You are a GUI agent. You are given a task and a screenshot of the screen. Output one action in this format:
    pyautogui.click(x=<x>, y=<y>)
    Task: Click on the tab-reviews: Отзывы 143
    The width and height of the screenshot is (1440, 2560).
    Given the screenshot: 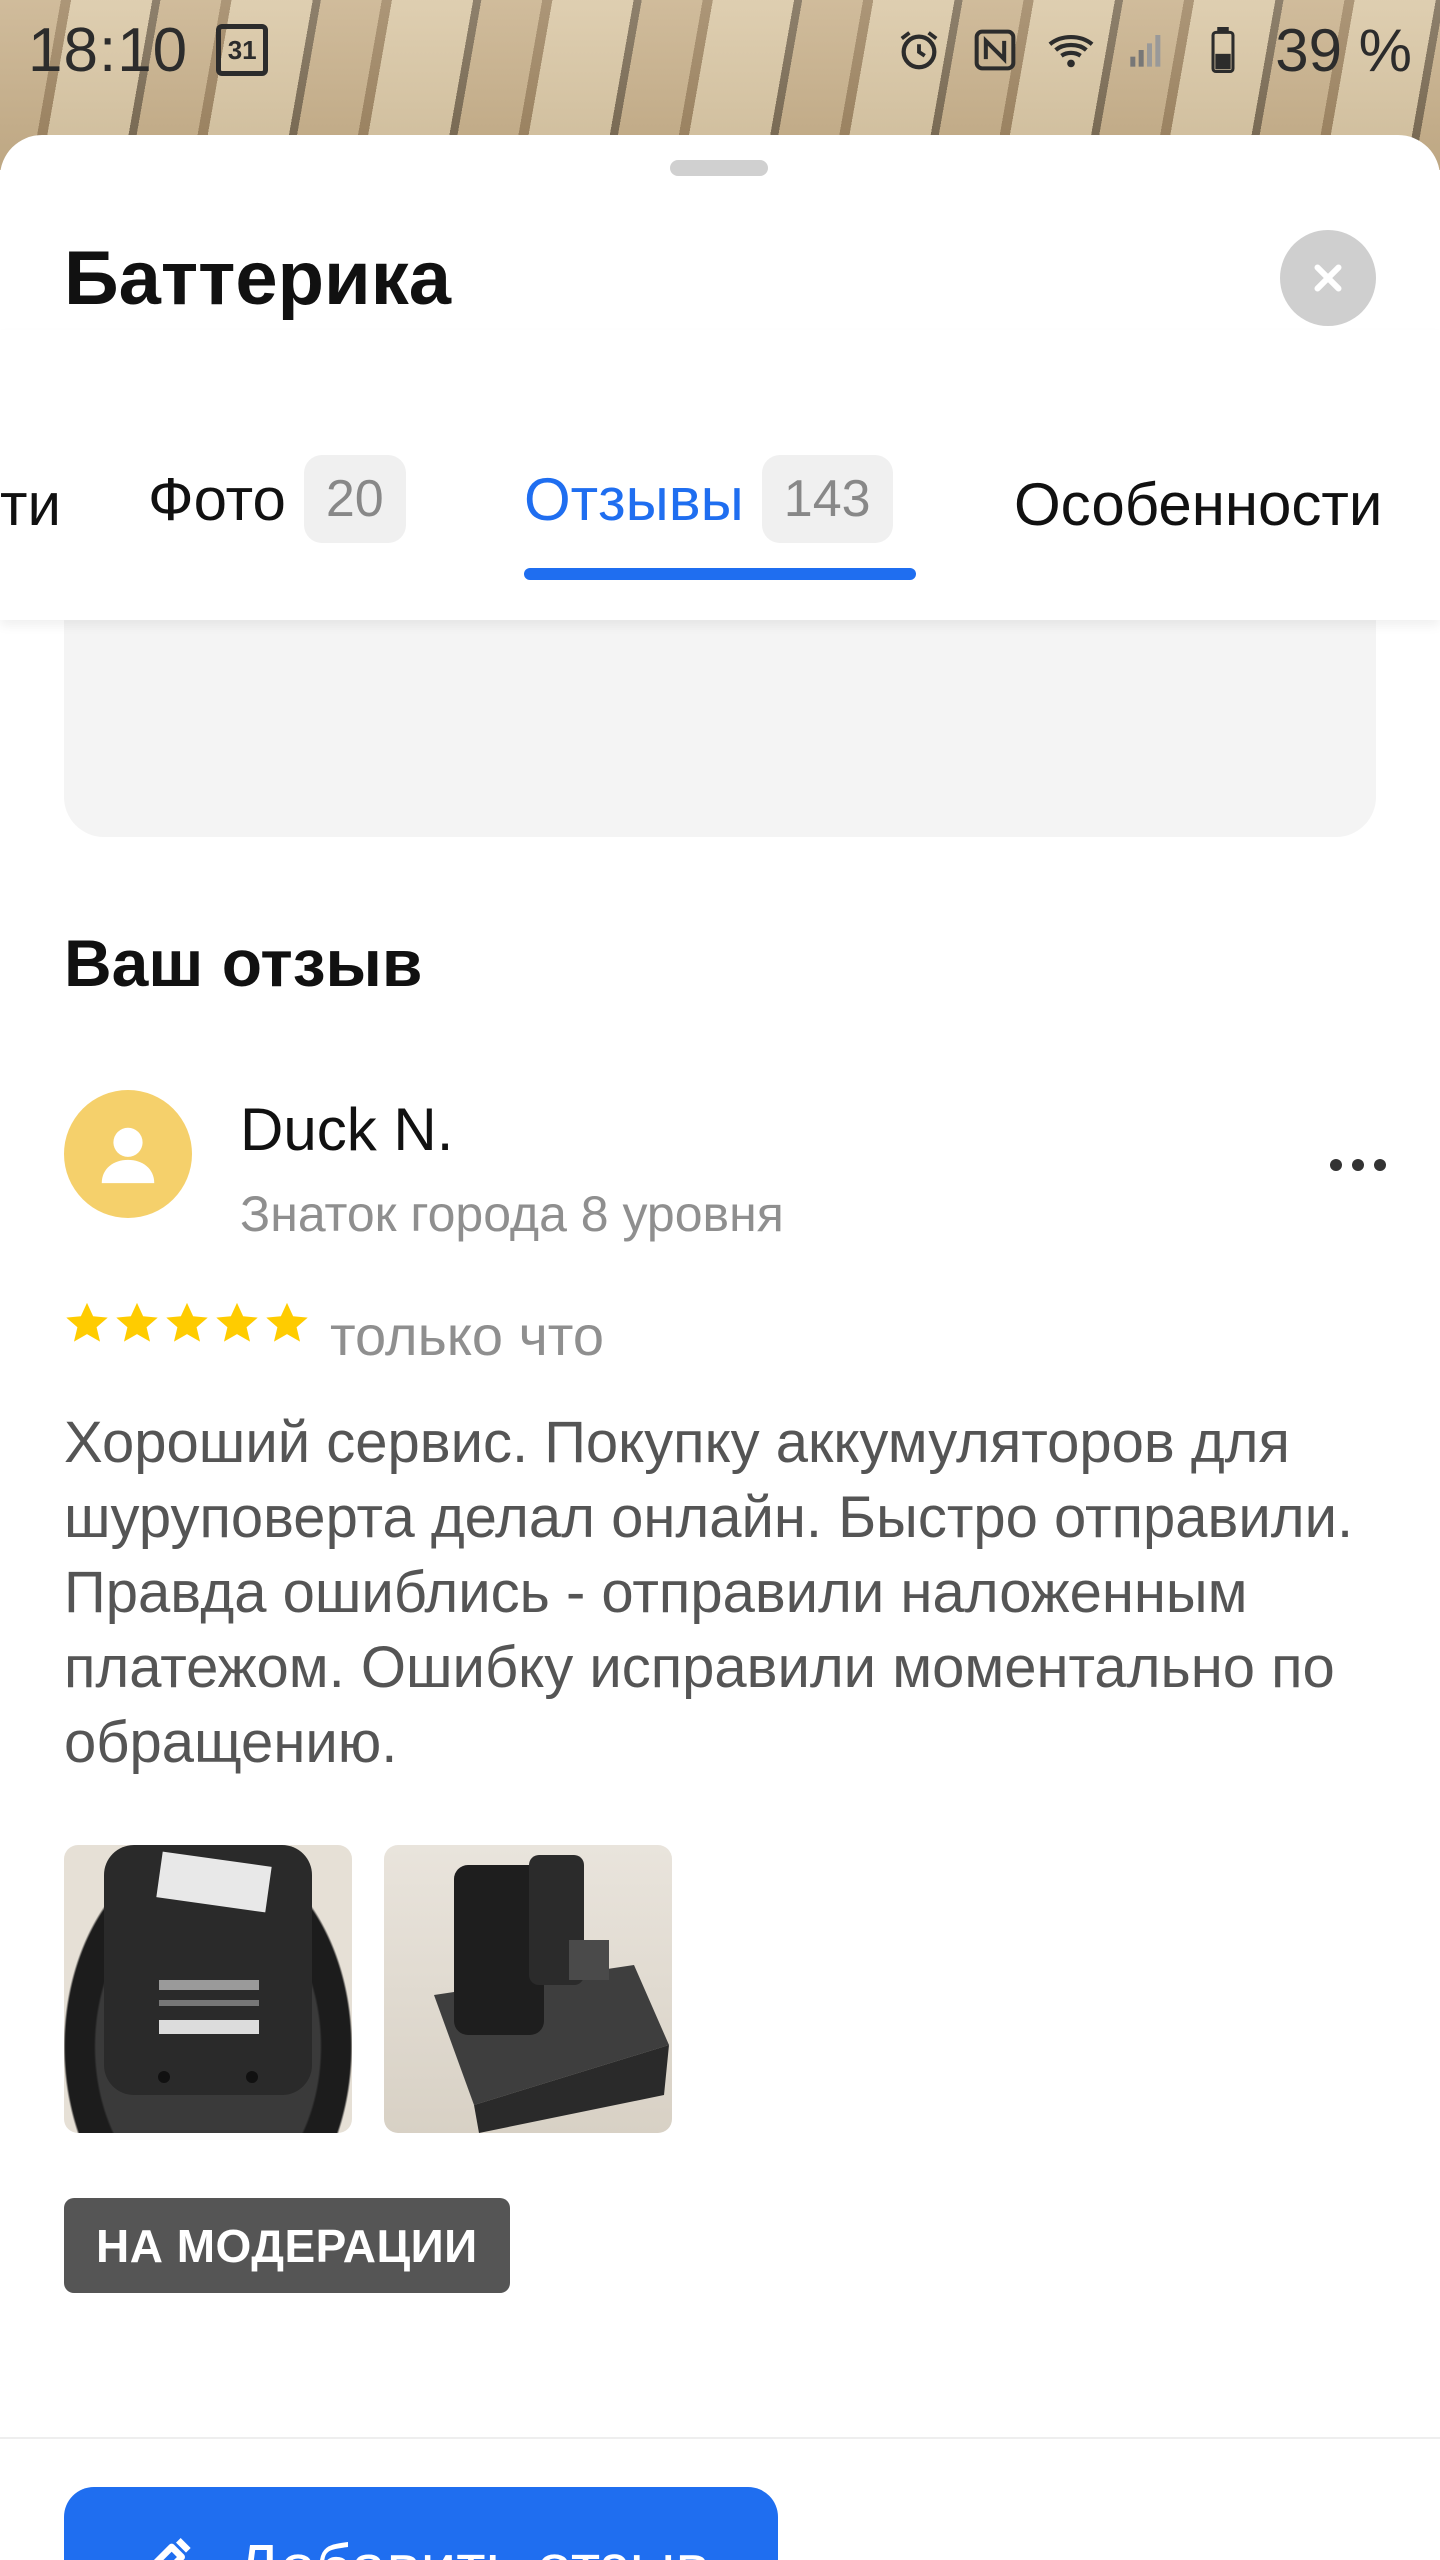 What is the action you would take?
    pyautogui.click(x=708, y=499)
    